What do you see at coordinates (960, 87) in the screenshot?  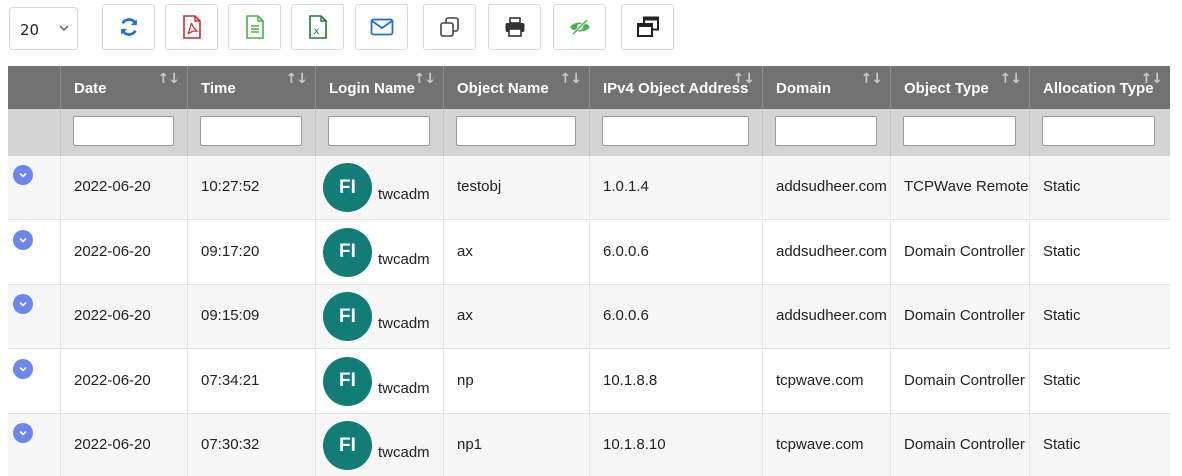 I see `header-object-type: Object Type ↑↓` at bounding box center [960, 87].